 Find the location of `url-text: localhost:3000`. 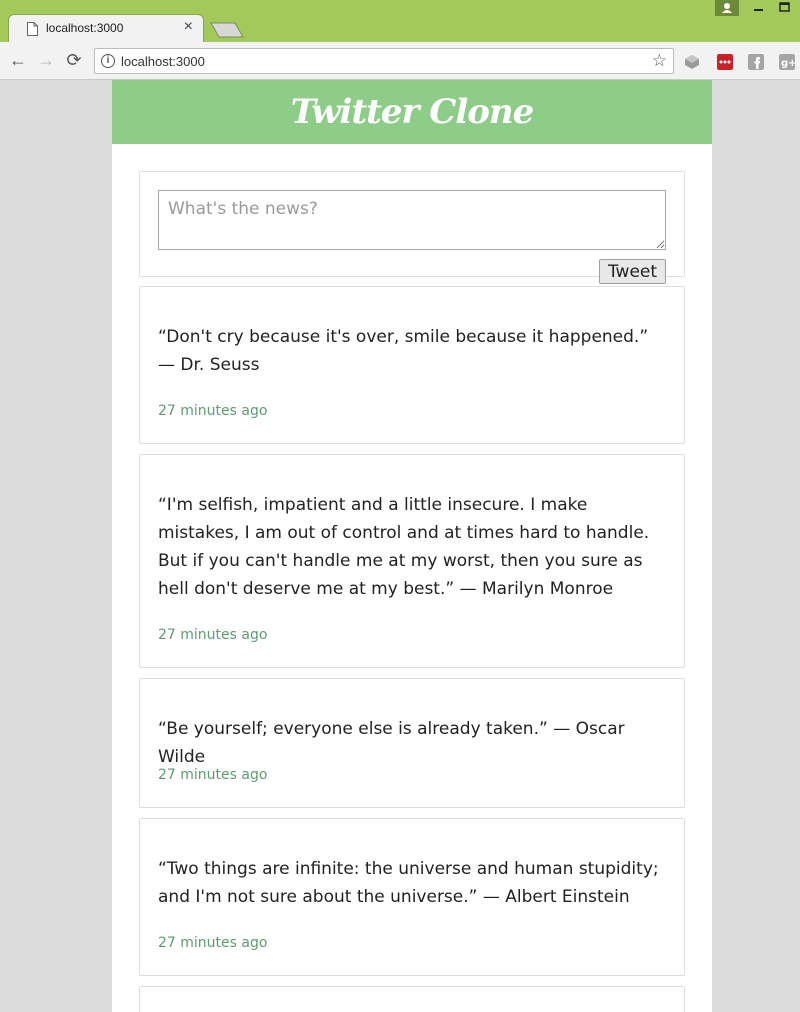

url-text: localhost:3000 is located at coordinates (163, 61).